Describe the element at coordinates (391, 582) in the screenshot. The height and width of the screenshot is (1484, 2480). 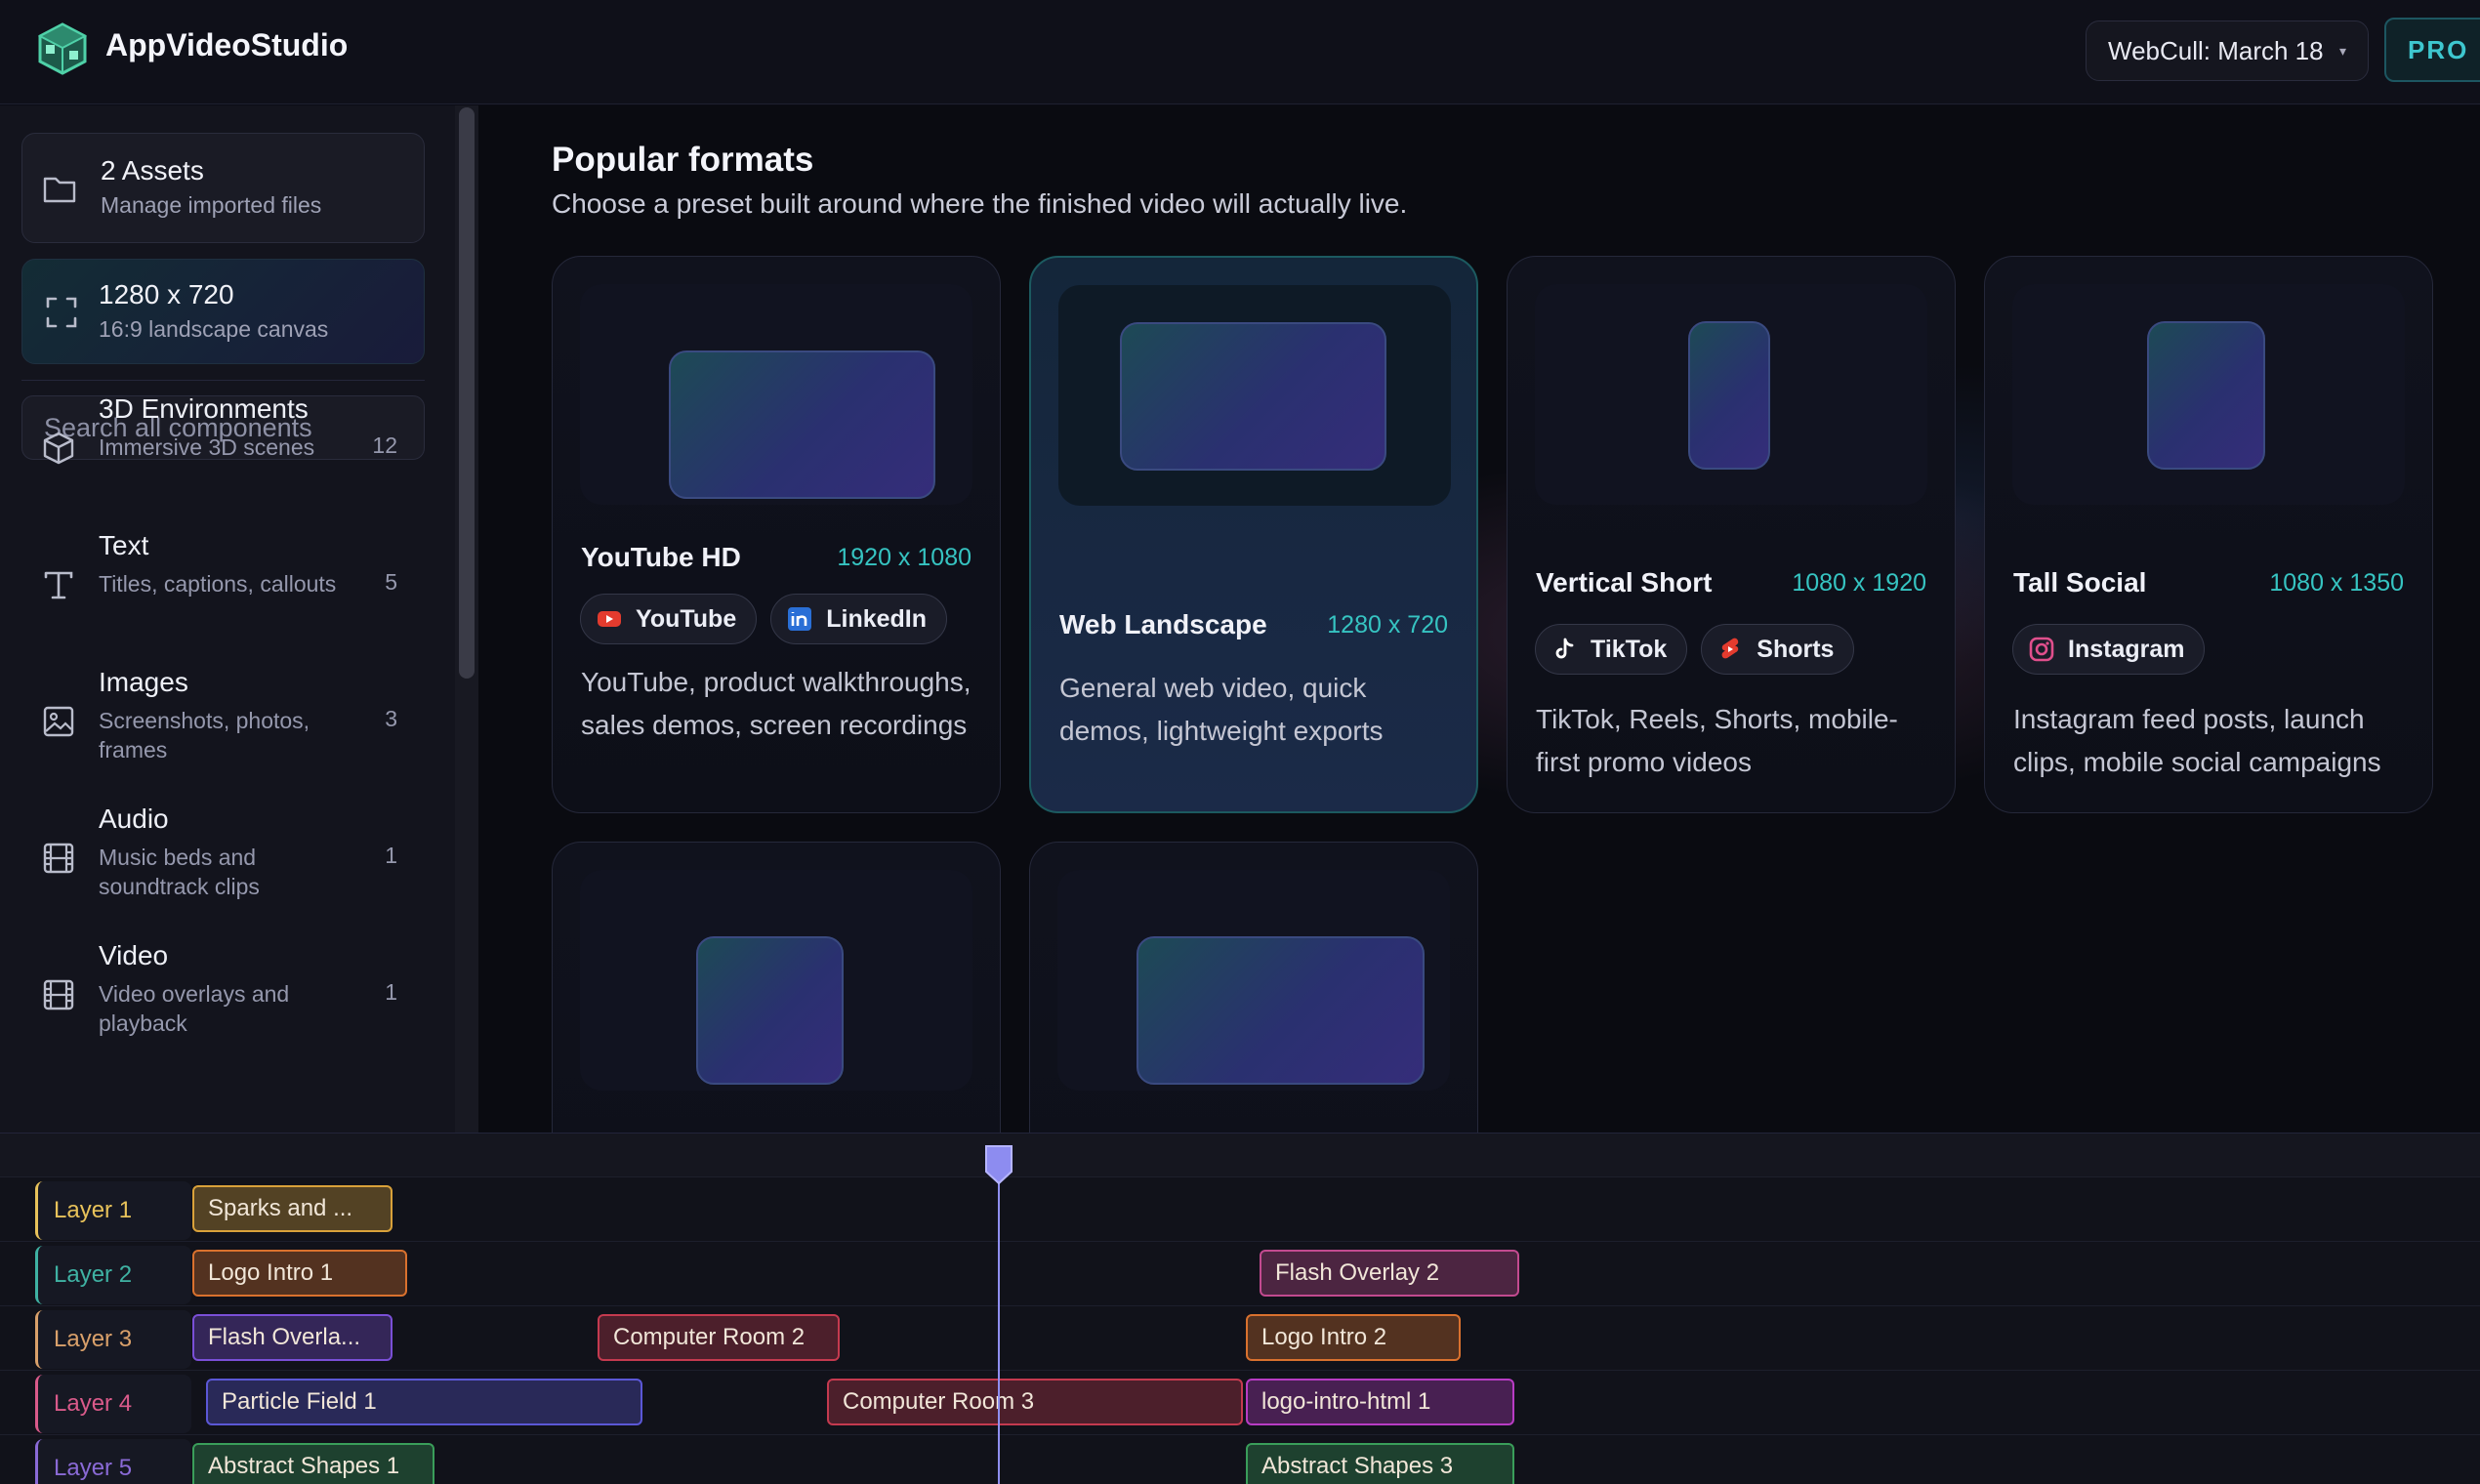
I see `category-count: 5` at that location.